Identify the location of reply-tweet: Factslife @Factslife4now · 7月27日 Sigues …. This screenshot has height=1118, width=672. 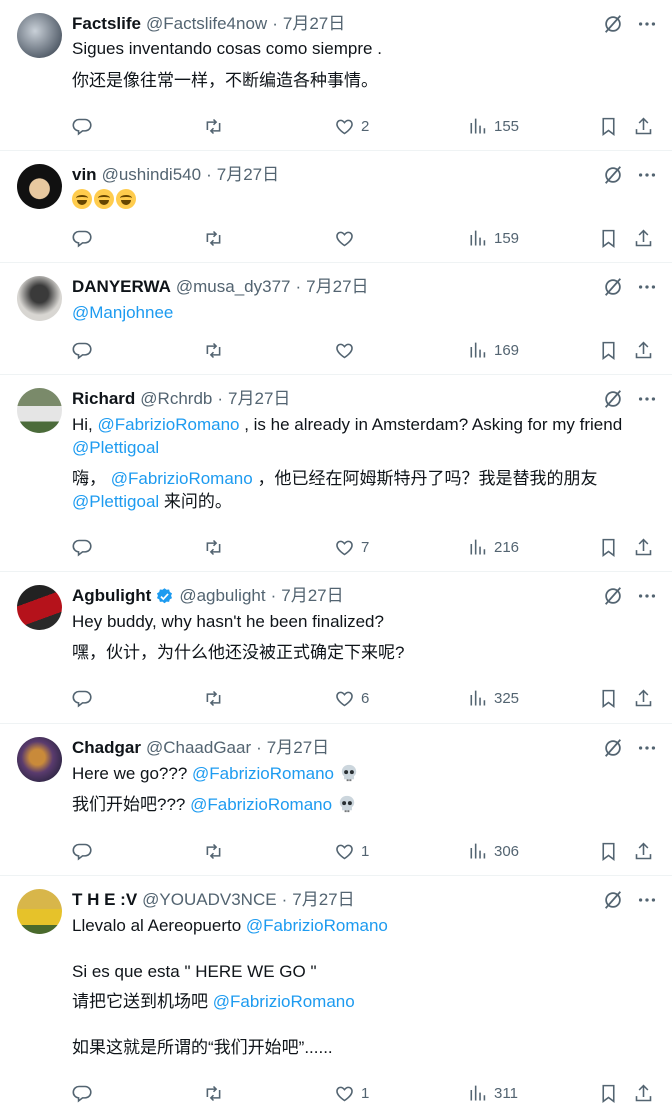
(336, 75).